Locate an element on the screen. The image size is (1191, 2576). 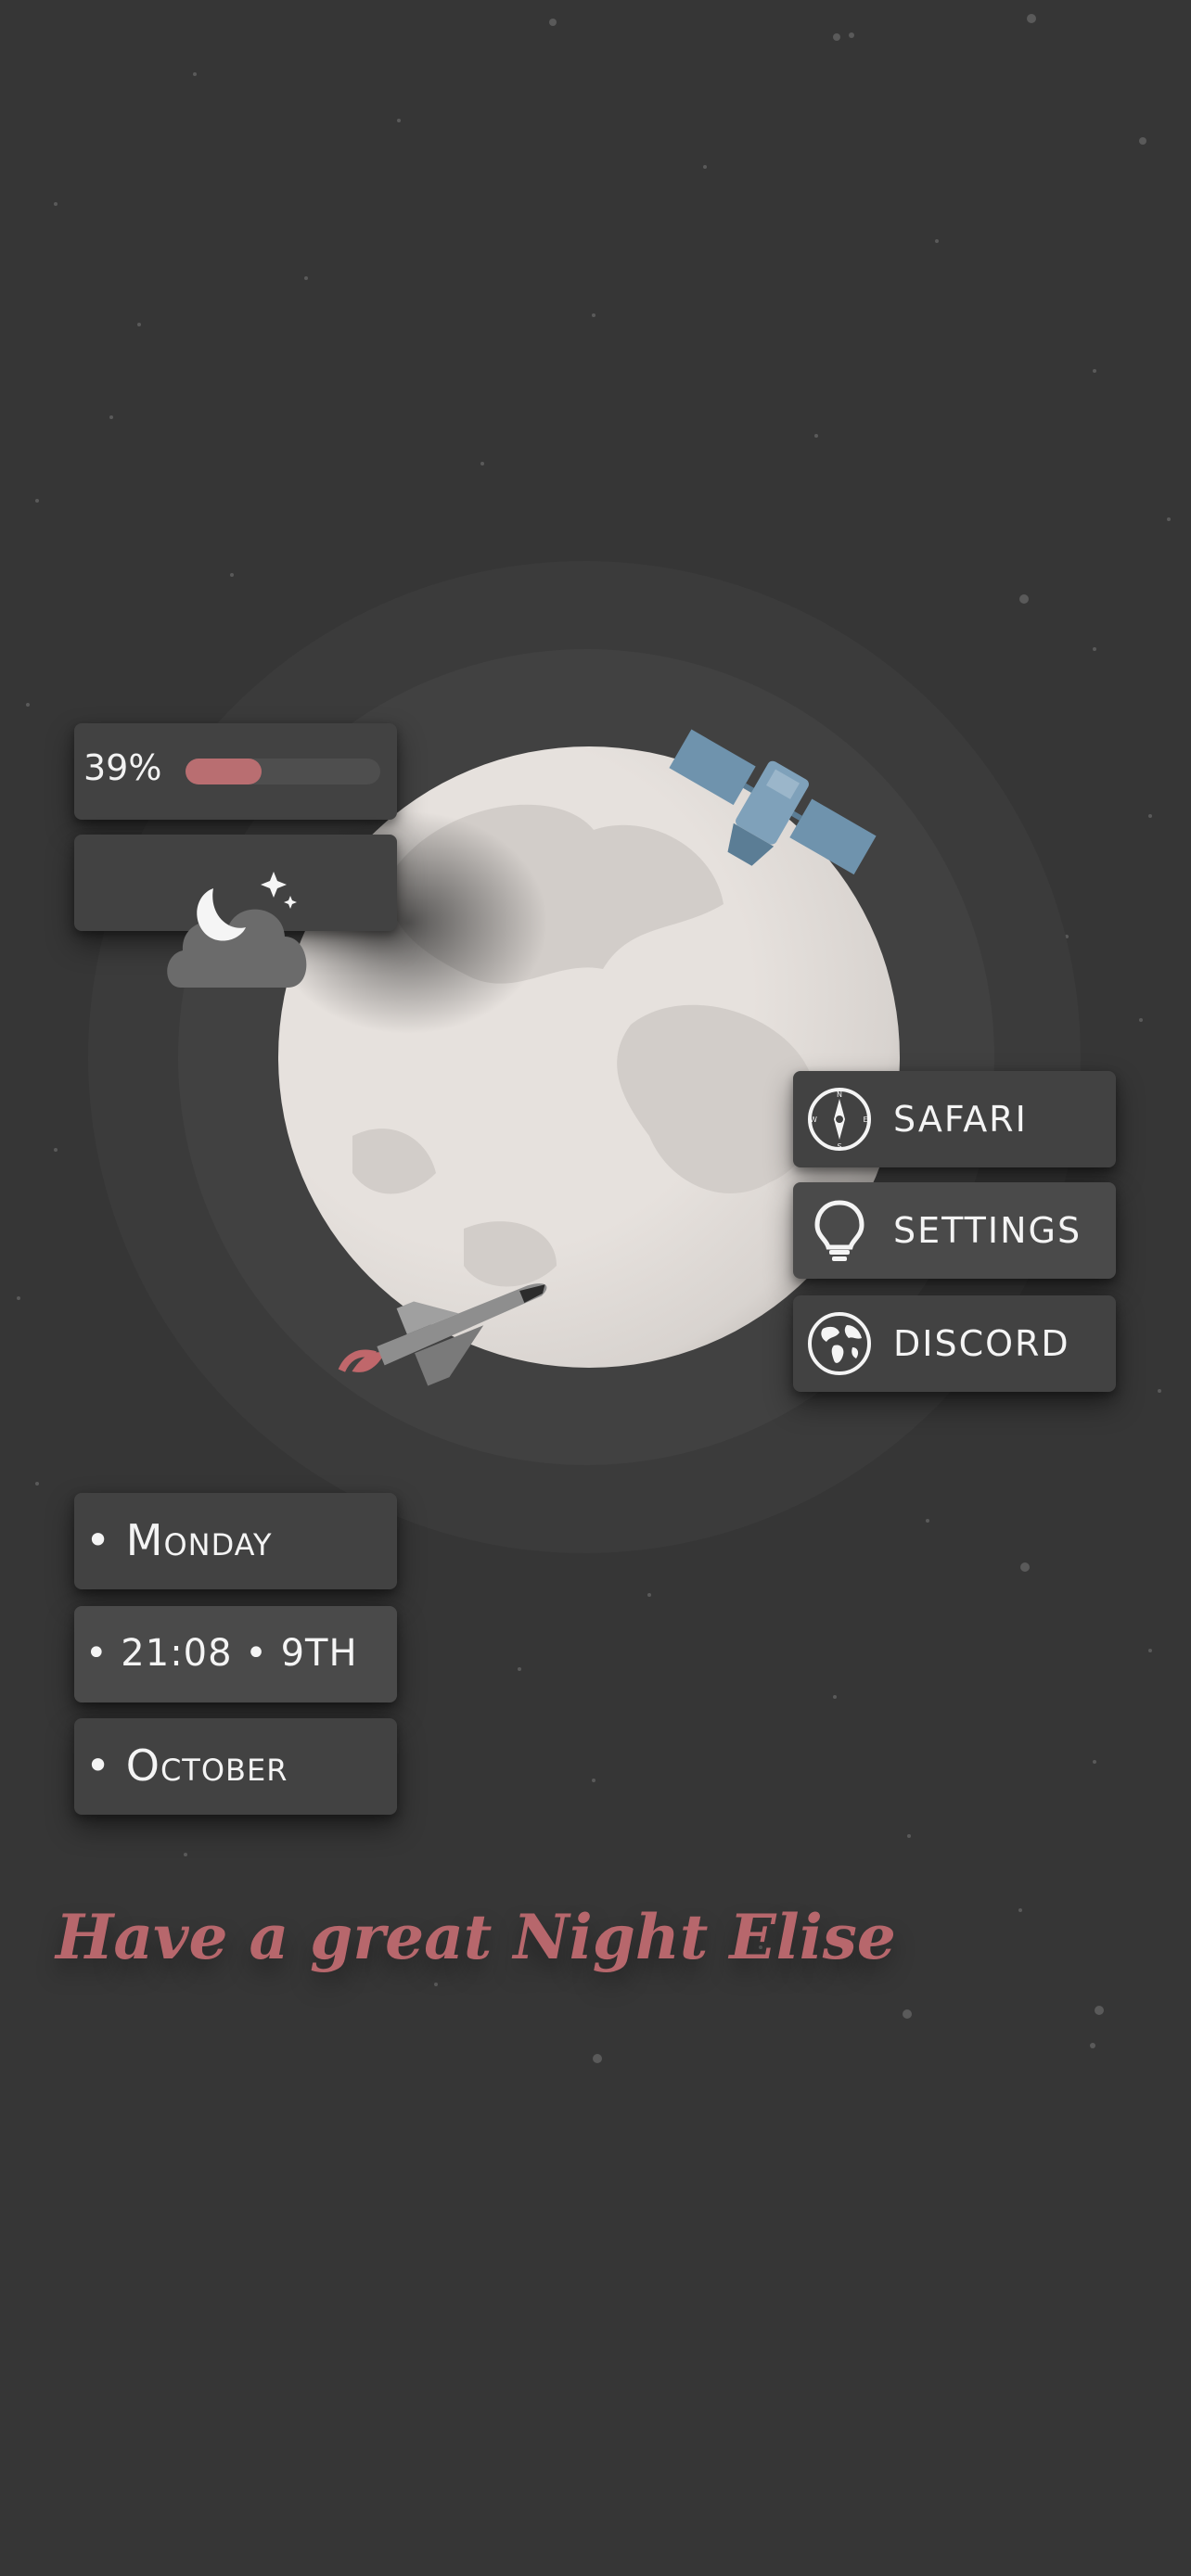
day-widget: • Monday is located at coordinates (235, 1541).